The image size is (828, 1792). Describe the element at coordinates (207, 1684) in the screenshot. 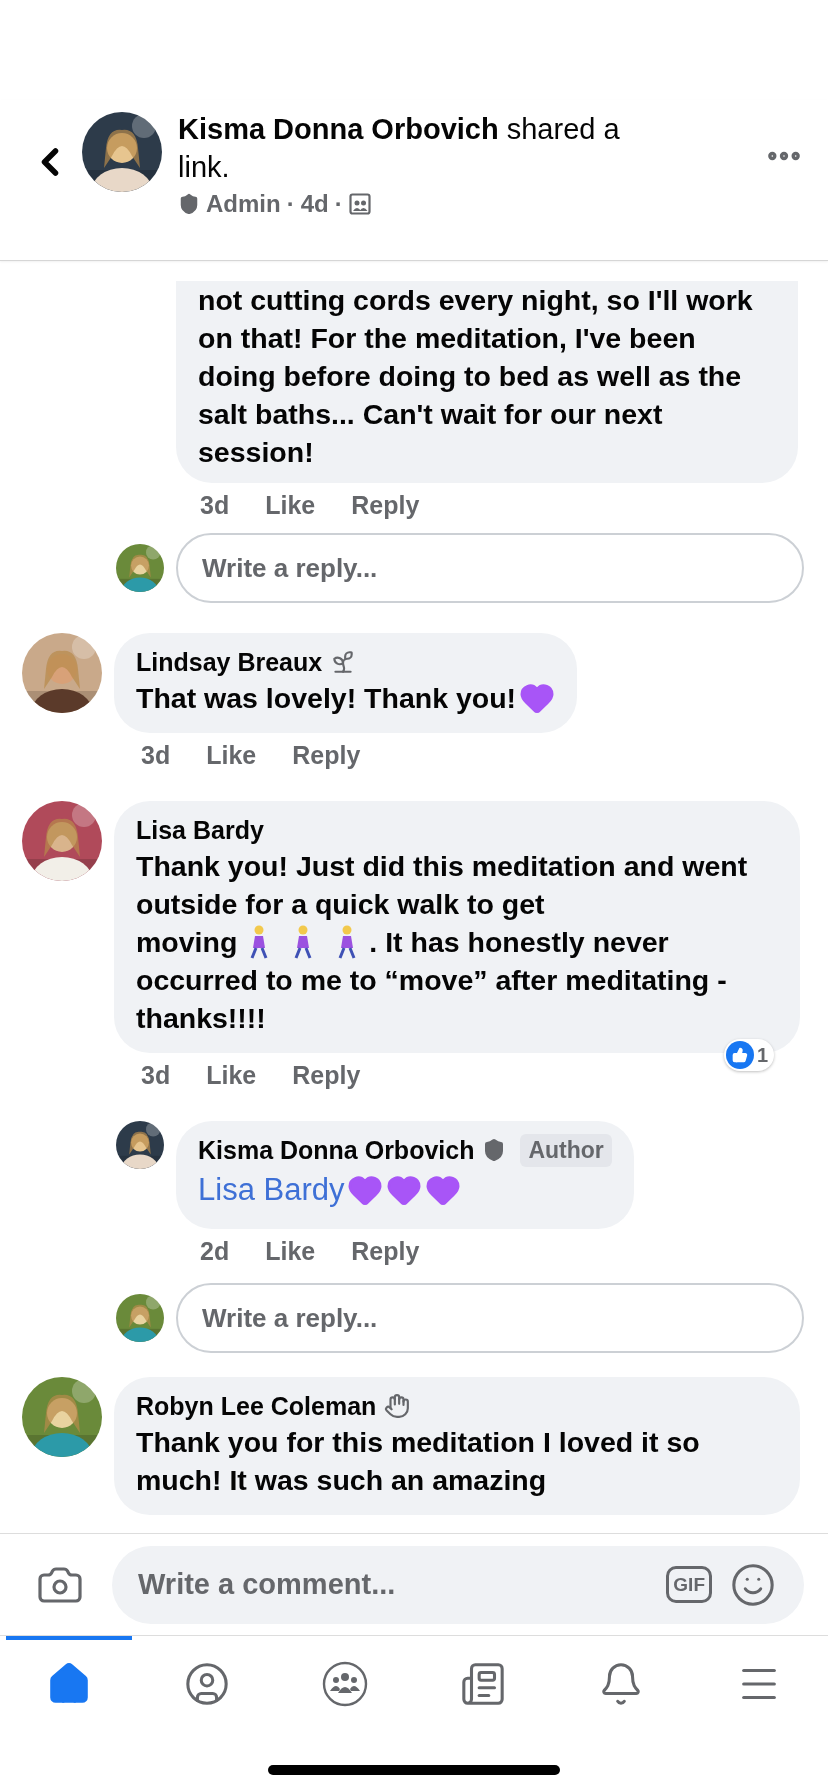

I see `profile-icon` at that location.